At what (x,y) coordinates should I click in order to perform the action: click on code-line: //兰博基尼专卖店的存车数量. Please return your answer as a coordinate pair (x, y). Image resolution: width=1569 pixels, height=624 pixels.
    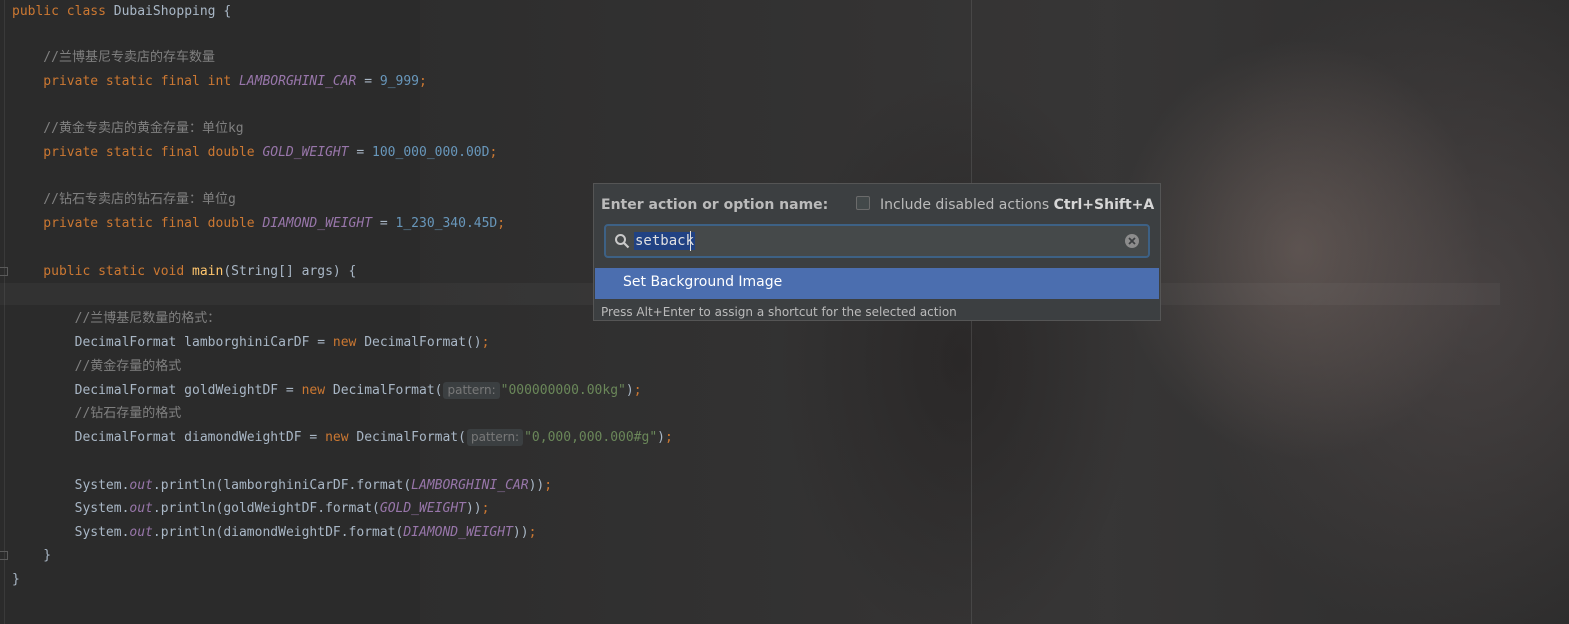
    Looking at the image, I should click on (113, 58).